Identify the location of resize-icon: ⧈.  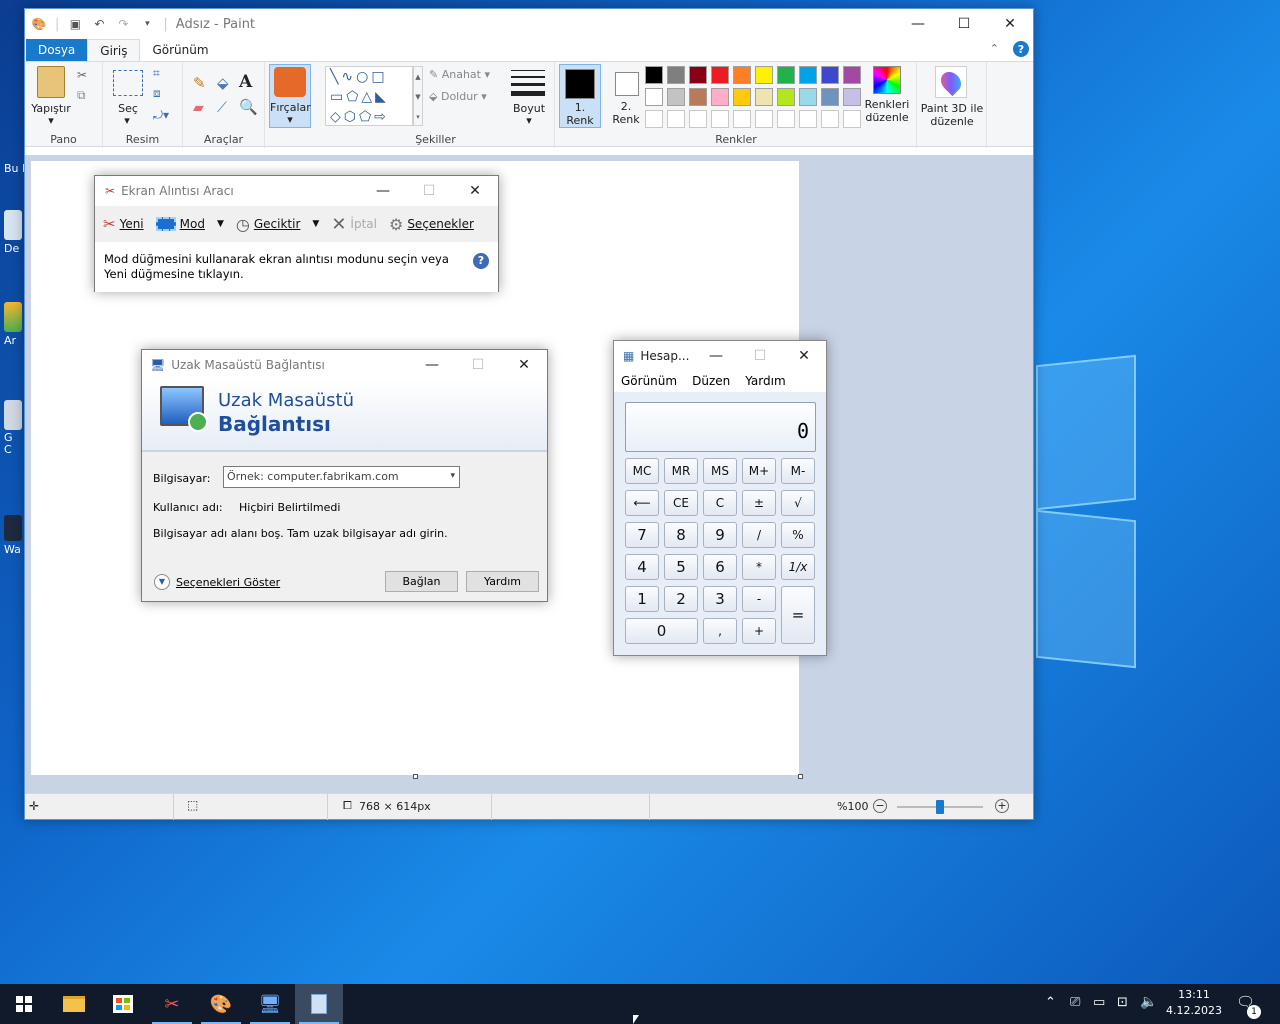
(157, 93).